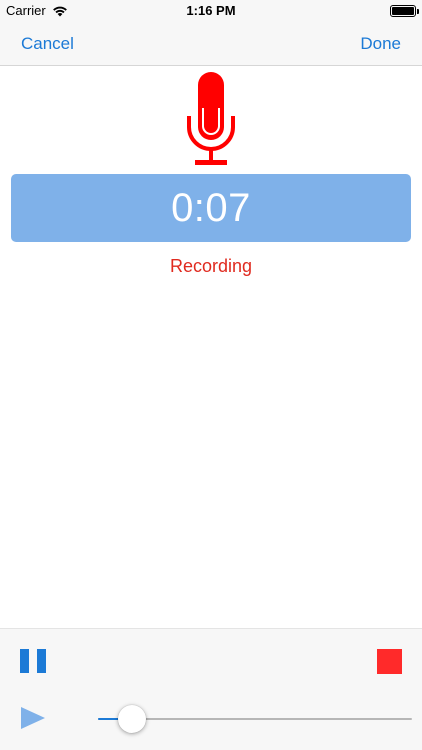  Describe the element at coordinates (404, 11) in the screenshot. I see `battery-icon` at that location.